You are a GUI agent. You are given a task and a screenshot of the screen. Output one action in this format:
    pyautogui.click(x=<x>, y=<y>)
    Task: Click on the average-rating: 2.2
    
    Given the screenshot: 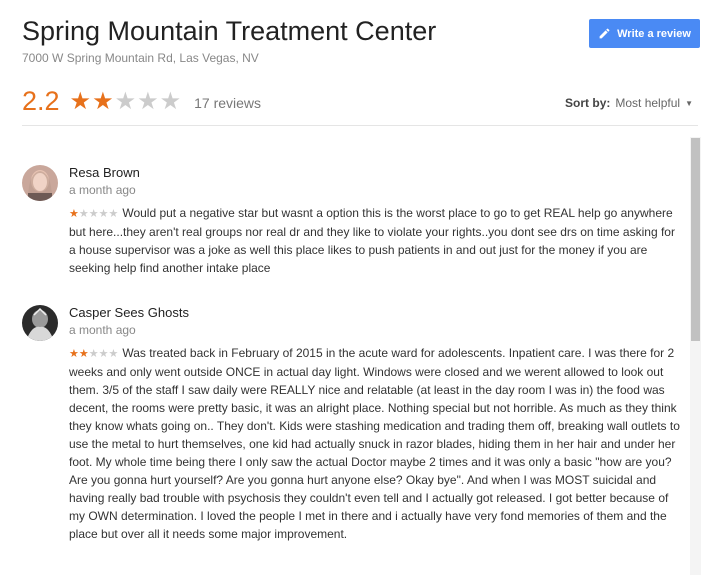 What is the action you would take?
    pyautogui.click(x=41, y=100)
    